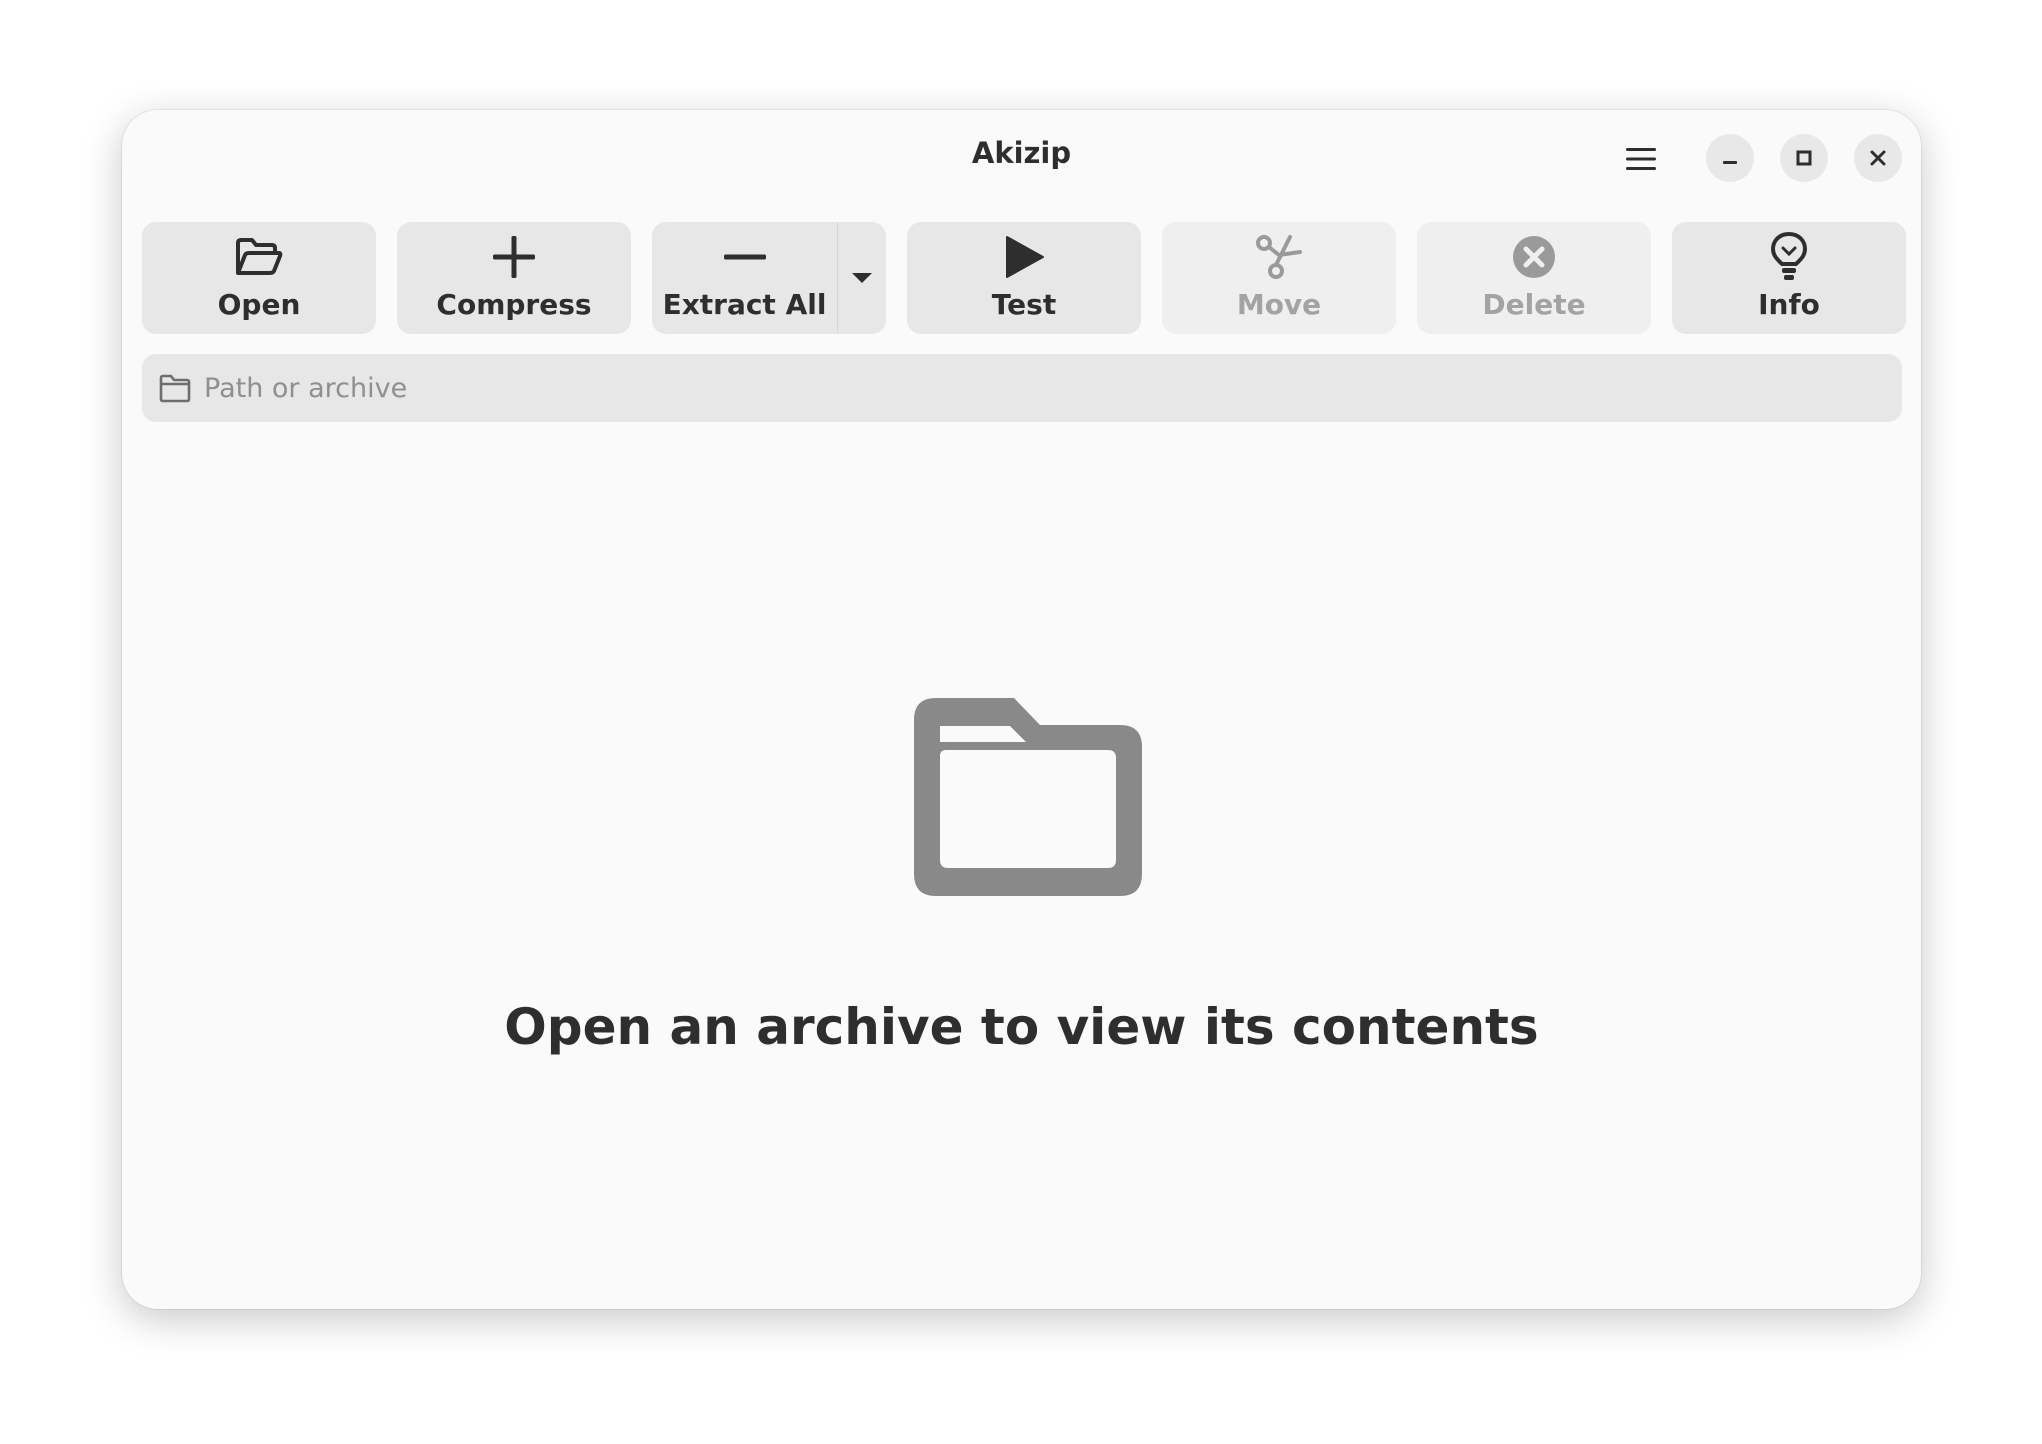 The image size is (2042, 1444). Describe the element at coordinates (259, 304) in the screenshot. I see `open-label: Open` at that location.